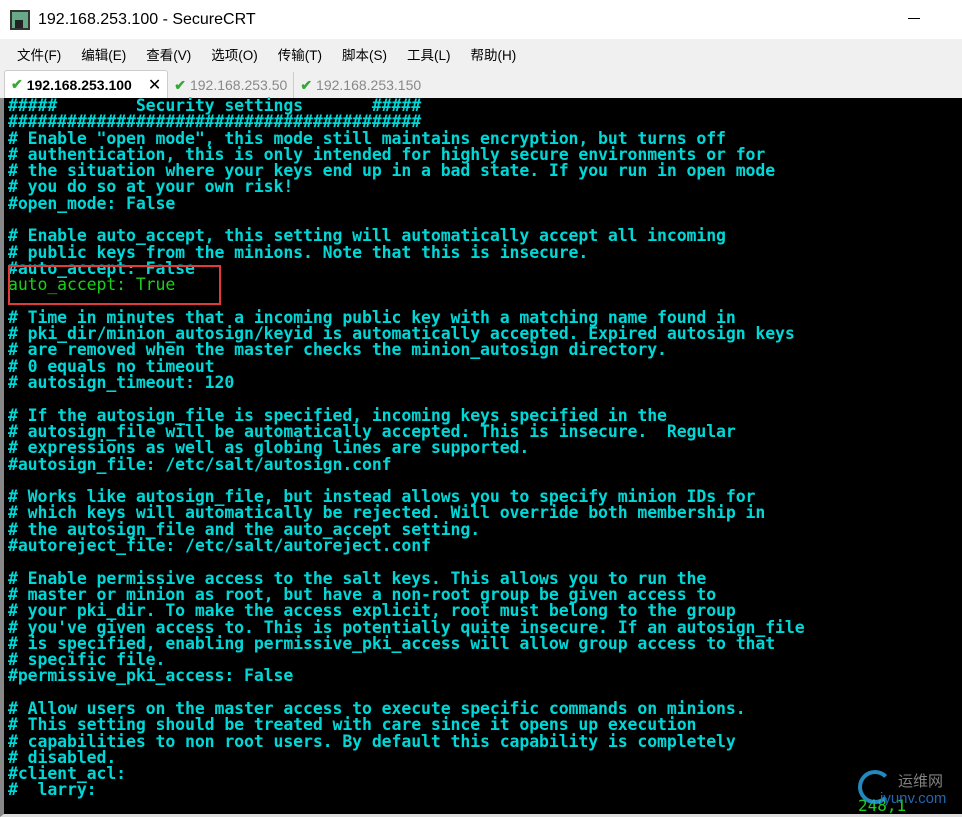 The image size is (962, 817). Describe the element at coordinates (154, 85) in the screenshot. I see `close-tab-icon: ✕` at that location.